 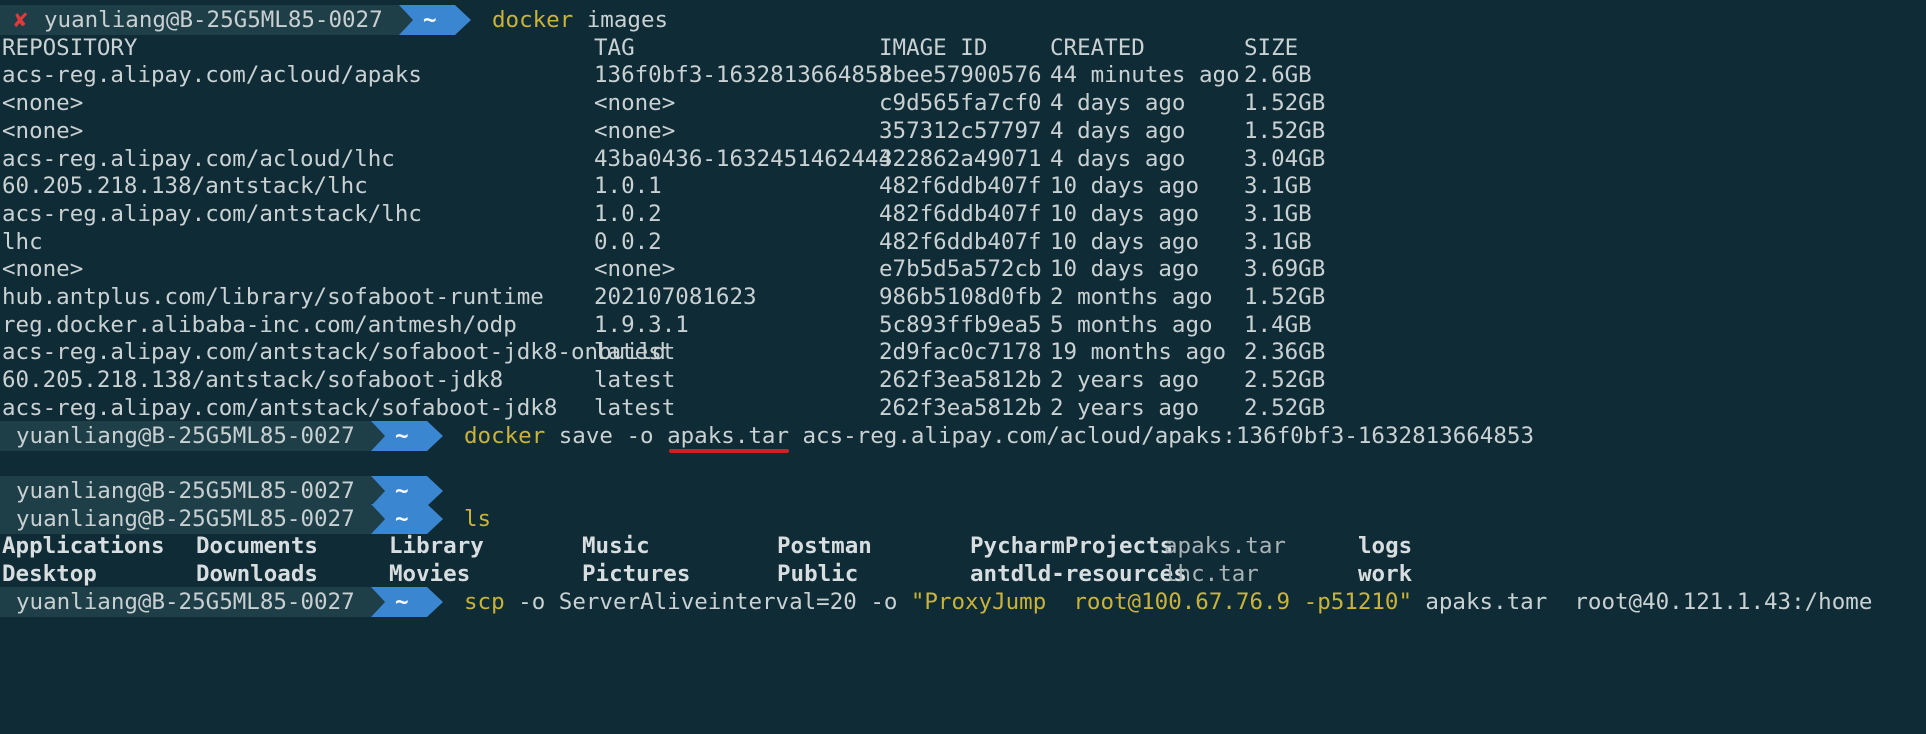 What do you see at coordinates (505, 435) in the screenshot?
I see `command-keyword: docker` at bounding box center [505, 435].